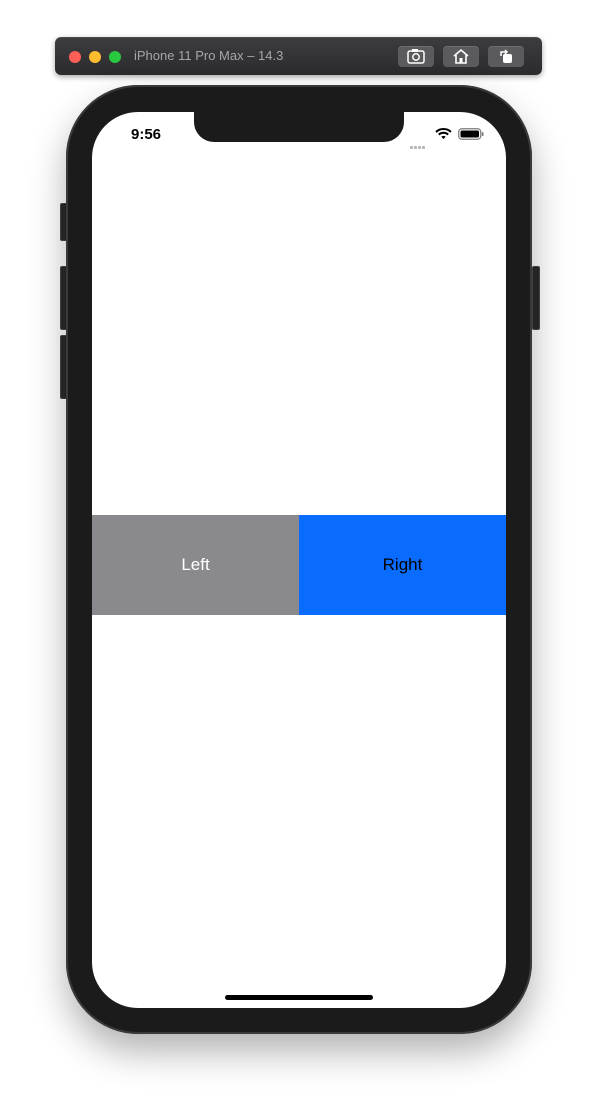 Image resolution: width=598 pixels, height=1109 pixels. I want to click on right-button: Right, so click(402, 565).